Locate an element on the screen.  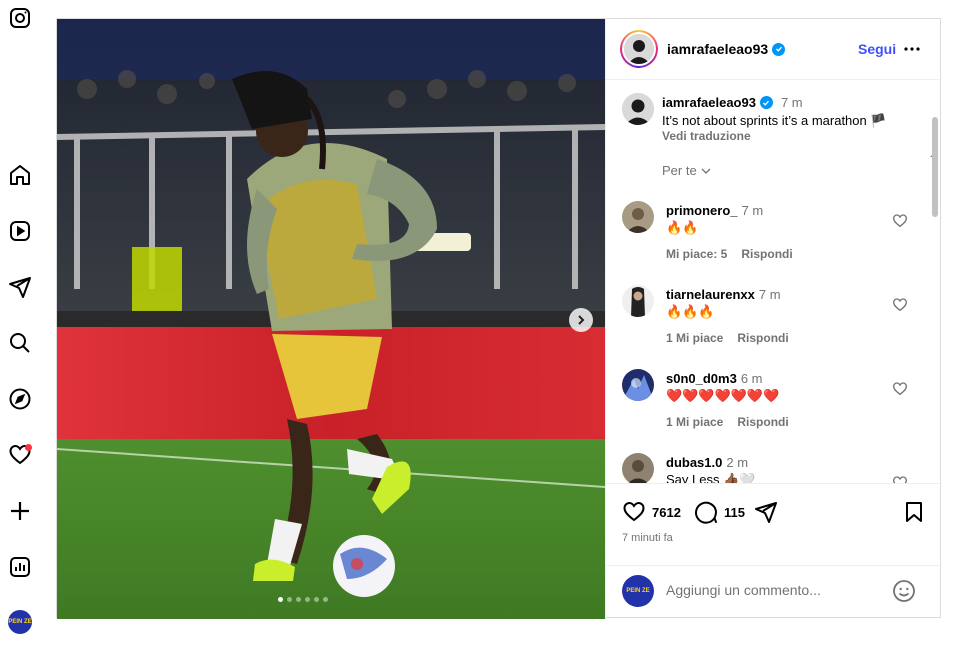
save-action is located at coordinates (914, 512).